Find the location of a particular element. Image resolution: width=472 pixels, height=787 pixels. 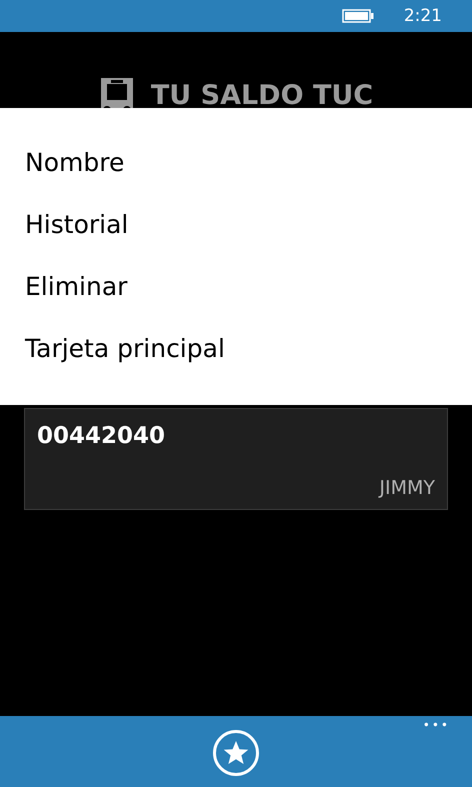

menu-item: Eliminar is located at coordinates (236, 293).